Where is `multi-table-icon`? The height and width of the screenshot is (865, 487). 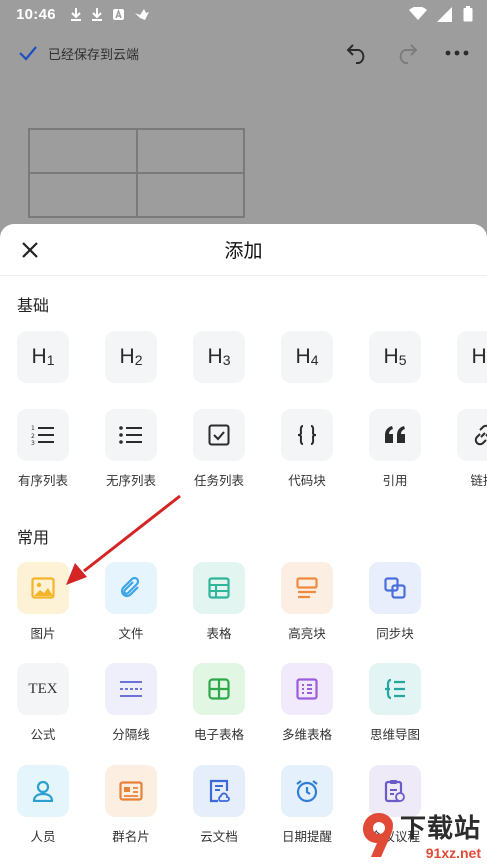 multi-table-icon is located at coordinates (307, 689).